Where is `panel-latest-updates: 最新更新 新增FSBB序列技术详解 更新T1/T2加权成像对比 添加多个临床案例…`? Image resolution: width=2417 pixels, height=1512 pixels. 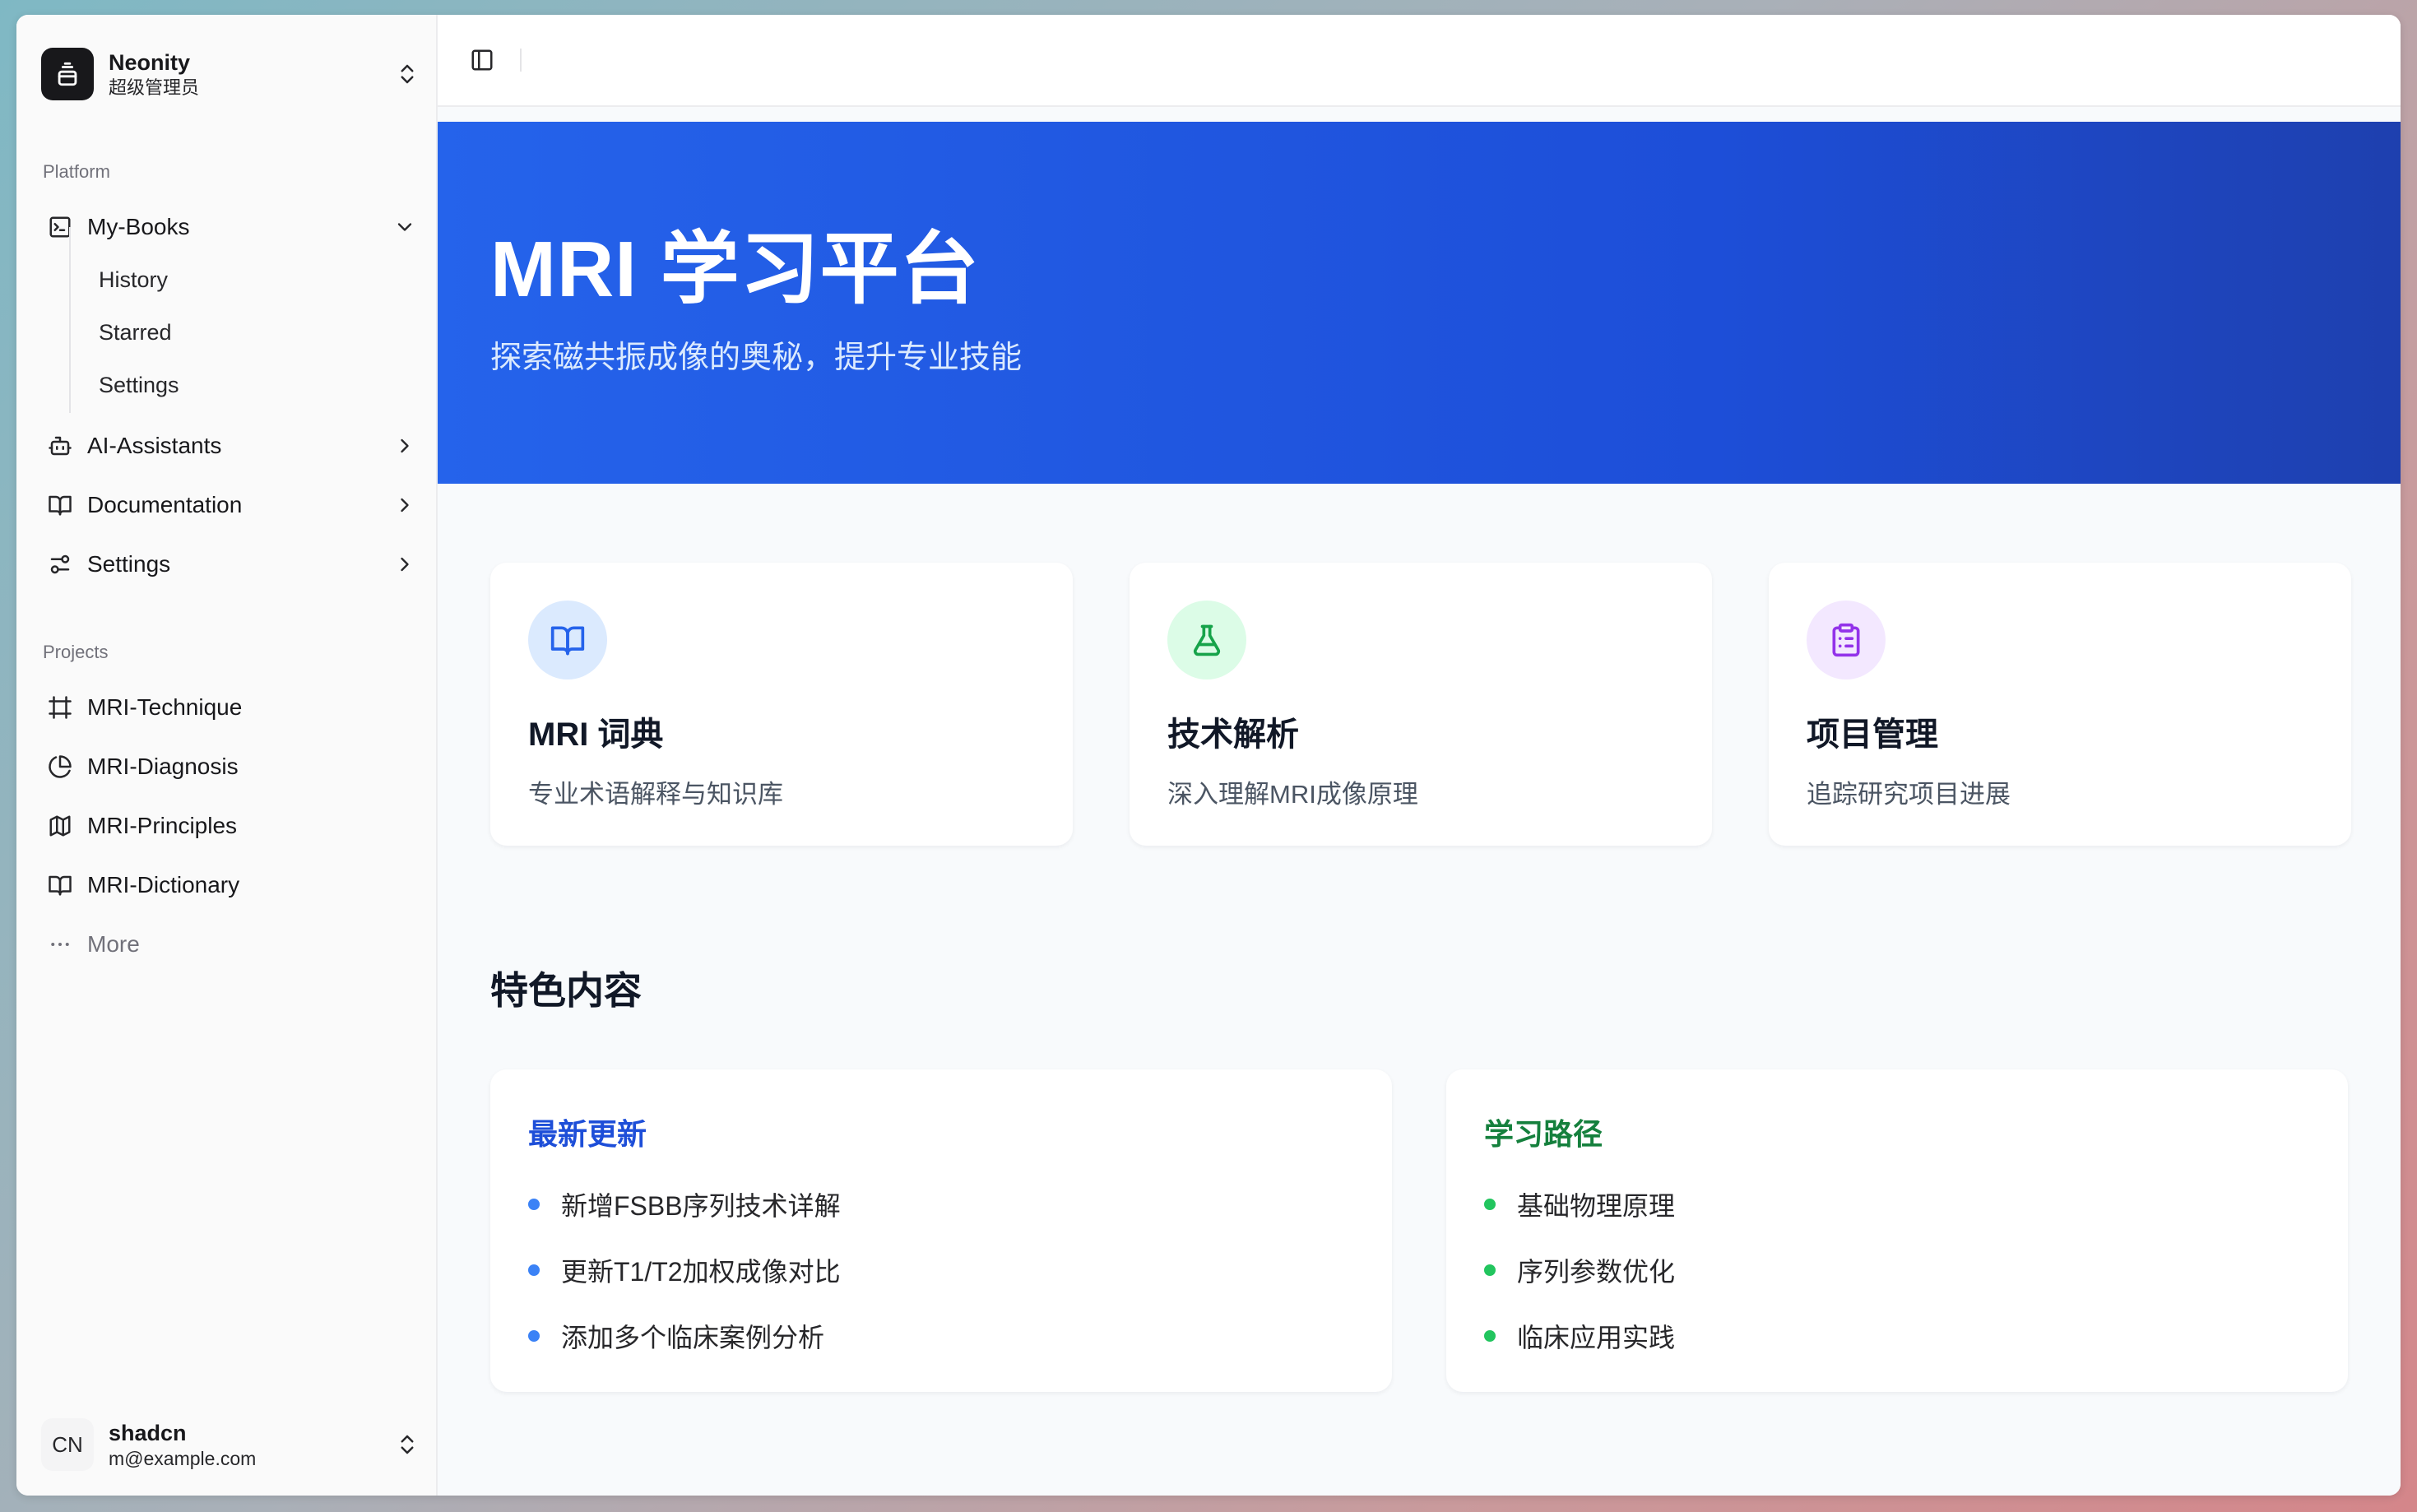
panel-latest-updates: 最新更新 新增FSBB序列技术详解 更新T1/T2加权成像对比 添加多个临床案例… is located at coordinates (941, 1230).